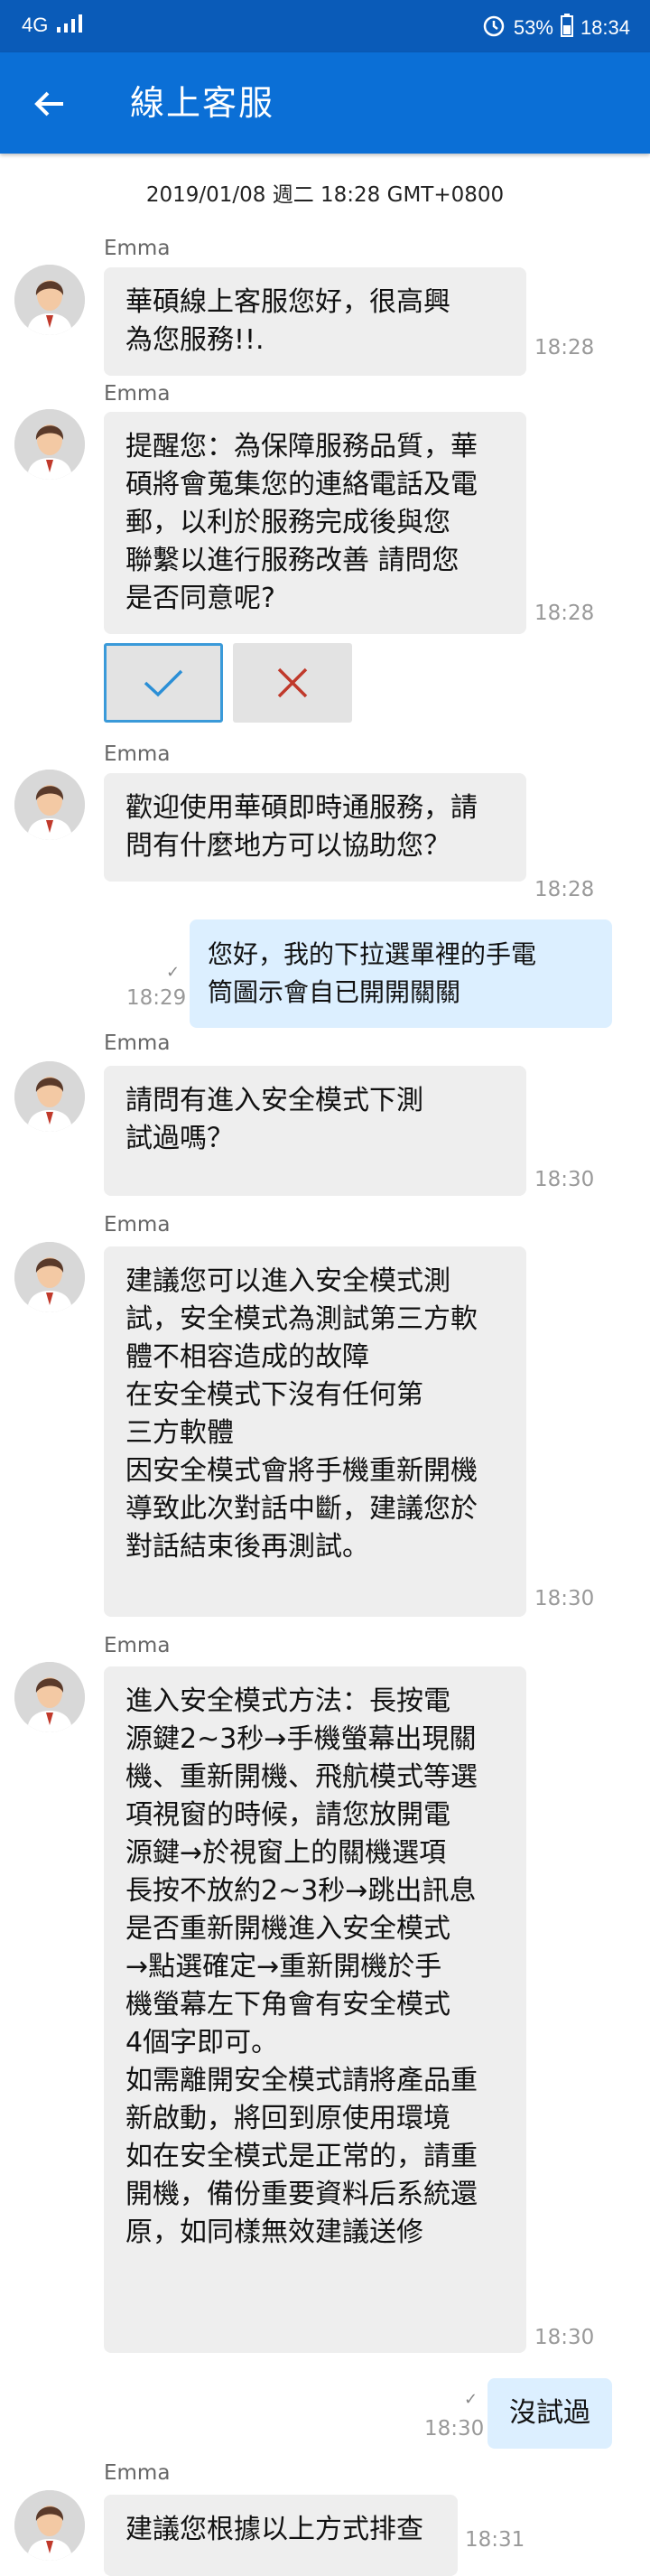 Image resolution: width=650 pixels, height=2576 pixels. I want to click on close-icon, so click(292, 682).